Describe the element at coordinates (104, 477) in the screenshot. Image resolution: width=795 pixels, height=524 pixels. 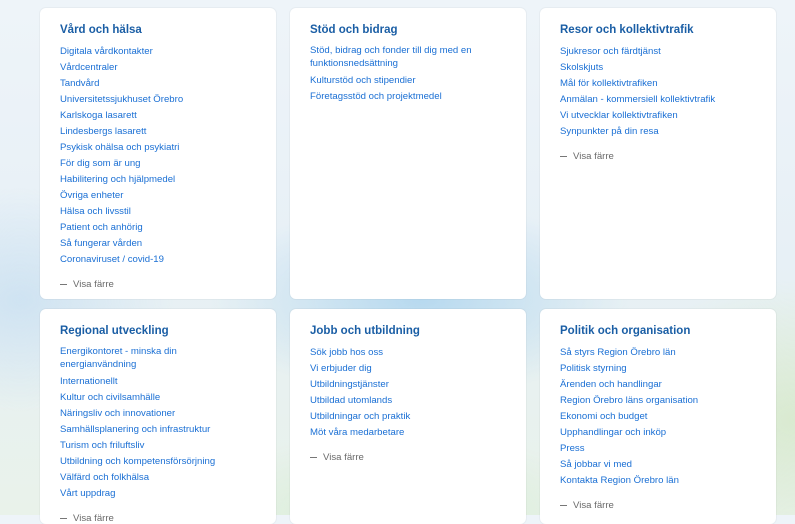
I see `link-valfard: Välfärd och folkhälsa` at that location.